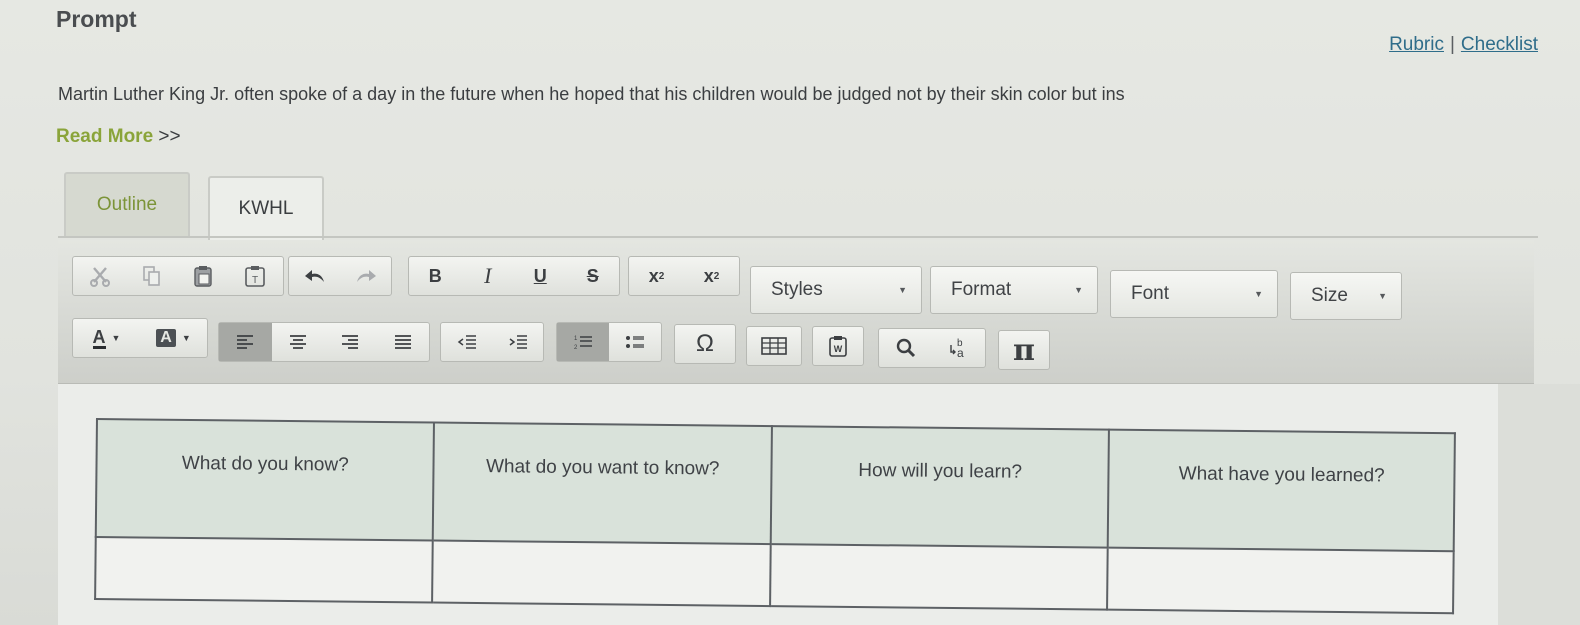  Describe the element at coordinates (1329, 295) in the screenshot. I see `size-dropdown-label: Size` at that location.